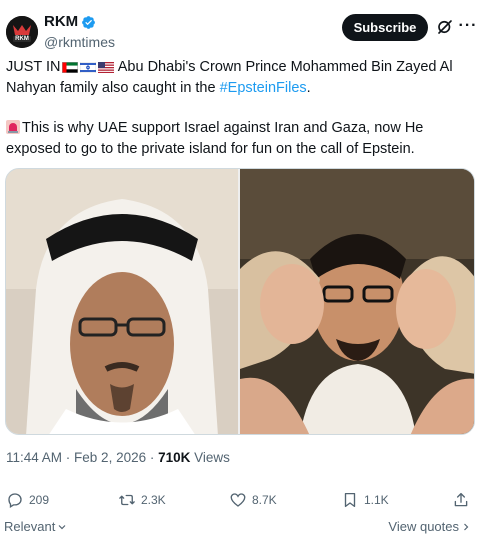 This screenshot has width=485, height=538. I want to click on repost-button: 2.3K, so click(142, 500).